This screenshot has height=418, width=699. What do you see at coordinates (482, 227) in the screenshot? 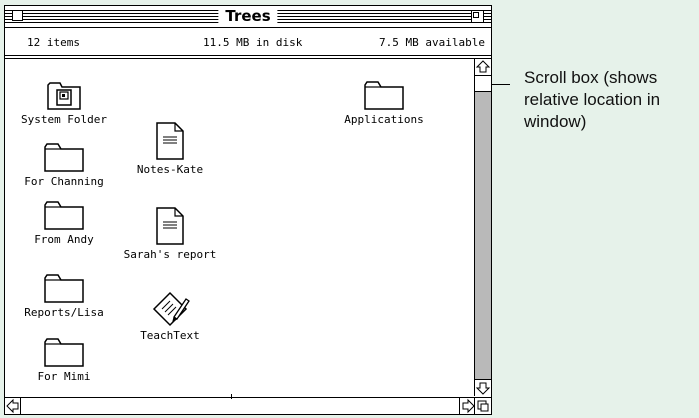
I see `vertical-scrollbar` at bounding box center [482, 227].